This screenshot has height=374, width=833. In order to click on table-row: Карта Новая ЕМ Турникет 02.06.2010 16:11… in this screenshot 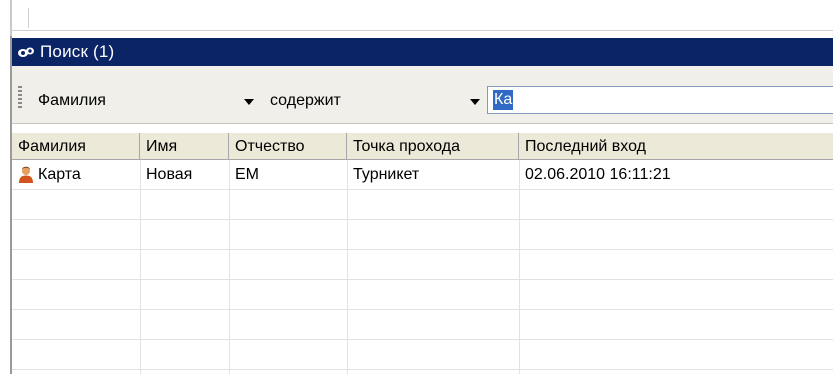, I will do `click(422, 175)`.